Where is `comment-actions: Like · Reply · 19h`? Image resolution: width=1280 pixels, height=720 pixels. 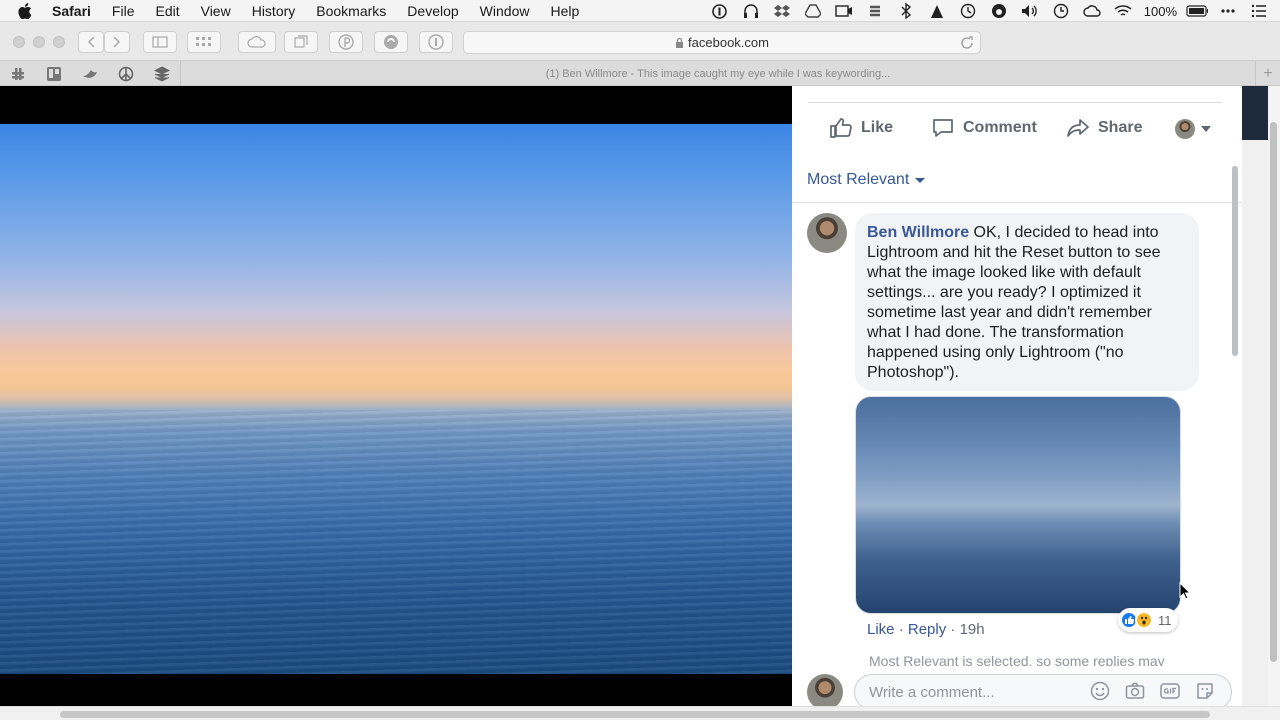 comment-actions: Like · Reply · 19h is located at coordinates (926, 629).